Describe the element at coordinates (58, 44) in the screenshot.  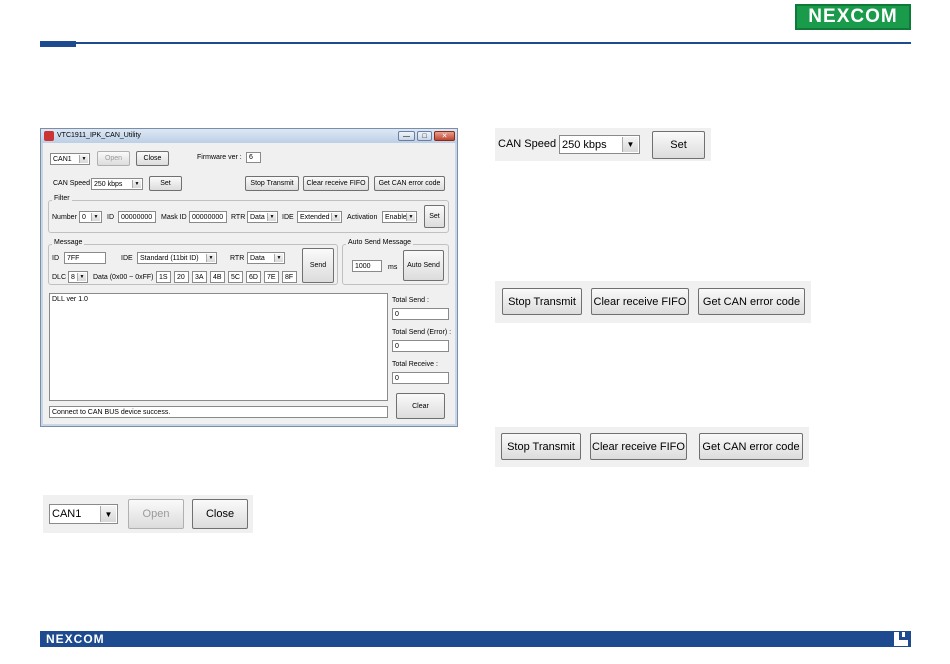
I see `header-divider-accent` at that location.